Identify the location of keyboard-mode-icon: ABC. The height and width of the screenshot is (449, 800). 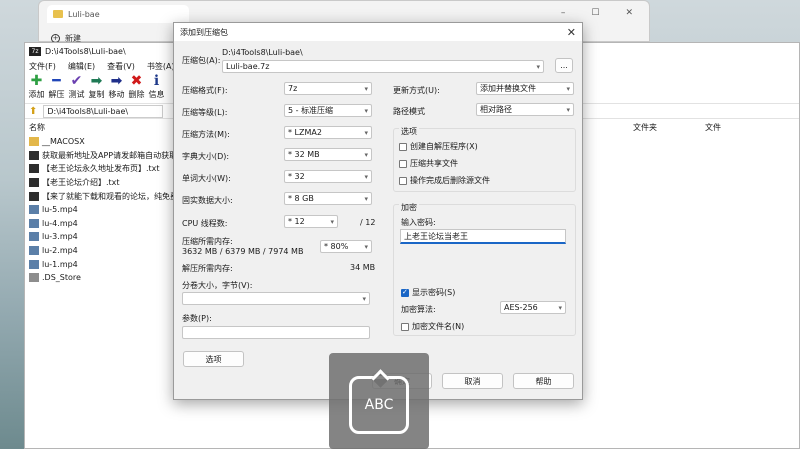
(379, 405).